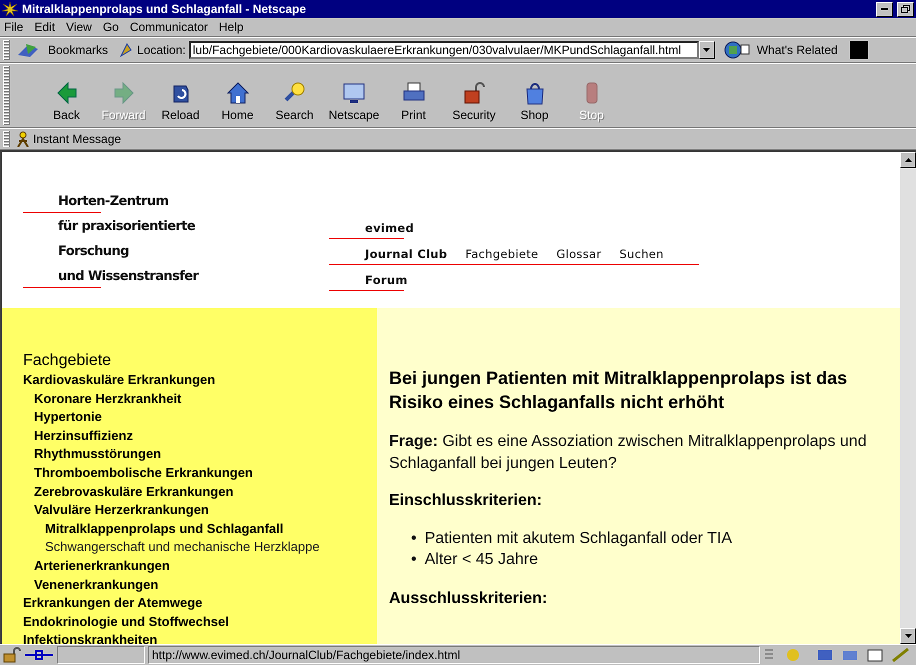  Describe the element at coordinates (10, 9) in the screenshot. I see `app-icon` at that location.